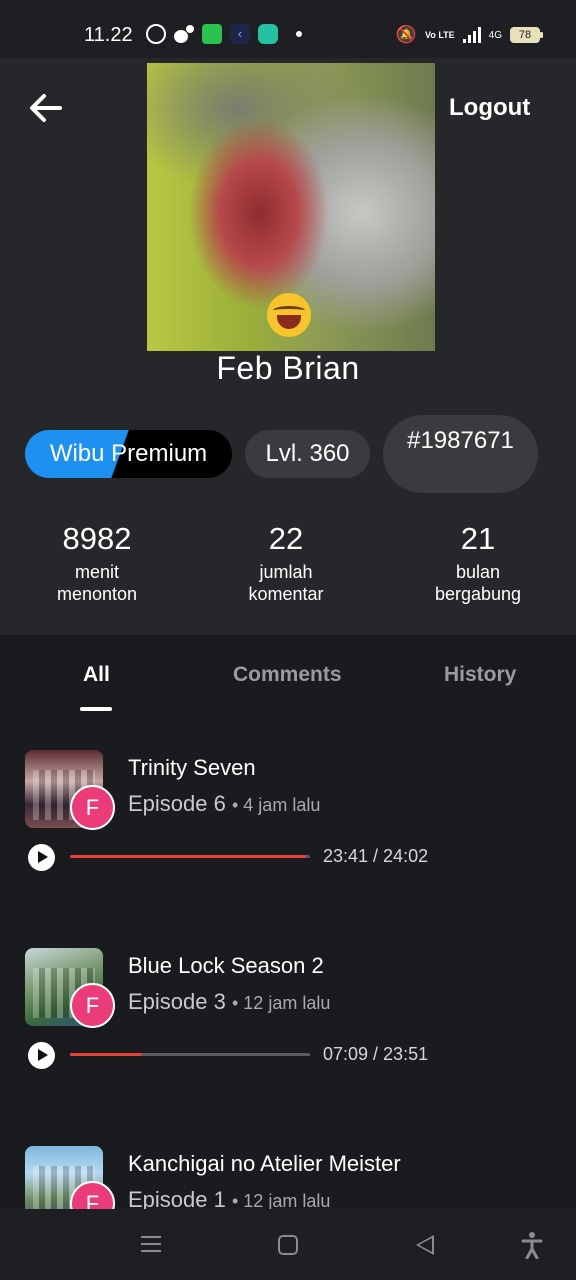 This screenshot has height=1280, width=576. What do you see at coordinates (128, 454) in the screenshot?
I see `membership-badge: Wibu Premium` at bounding box center [128, 454].